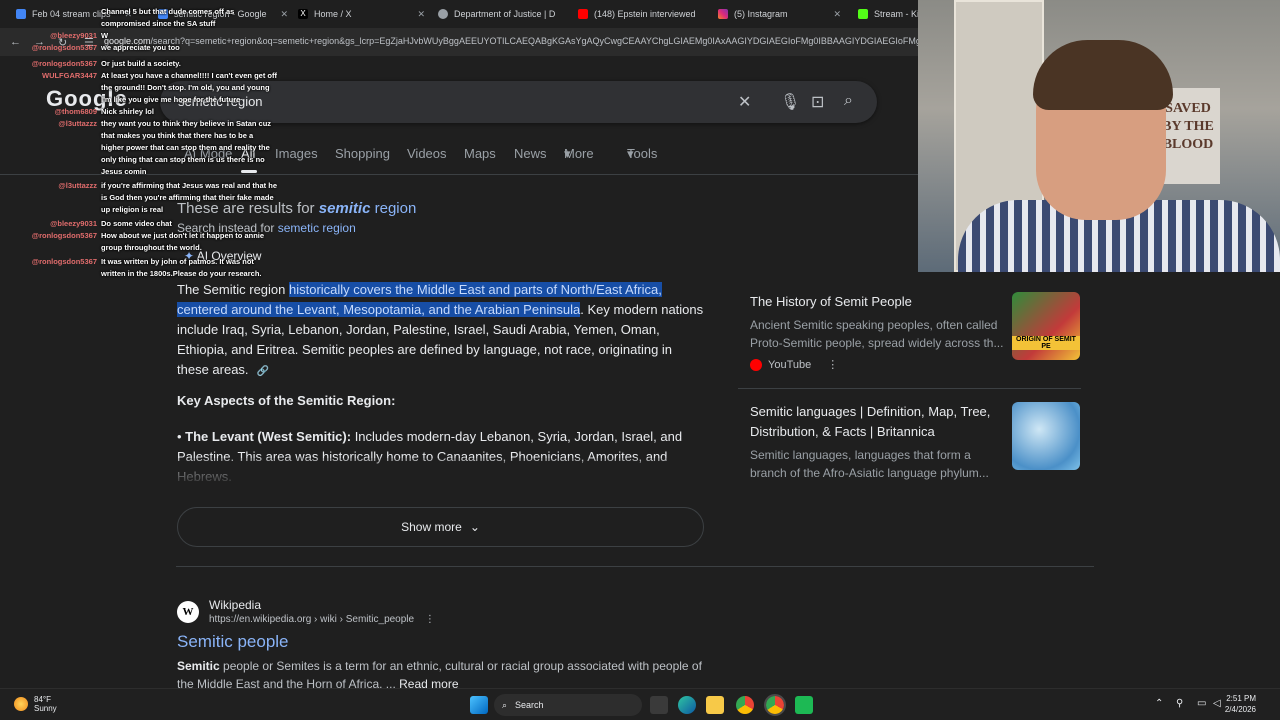  I want to click on card-divider, so click(909, 388).